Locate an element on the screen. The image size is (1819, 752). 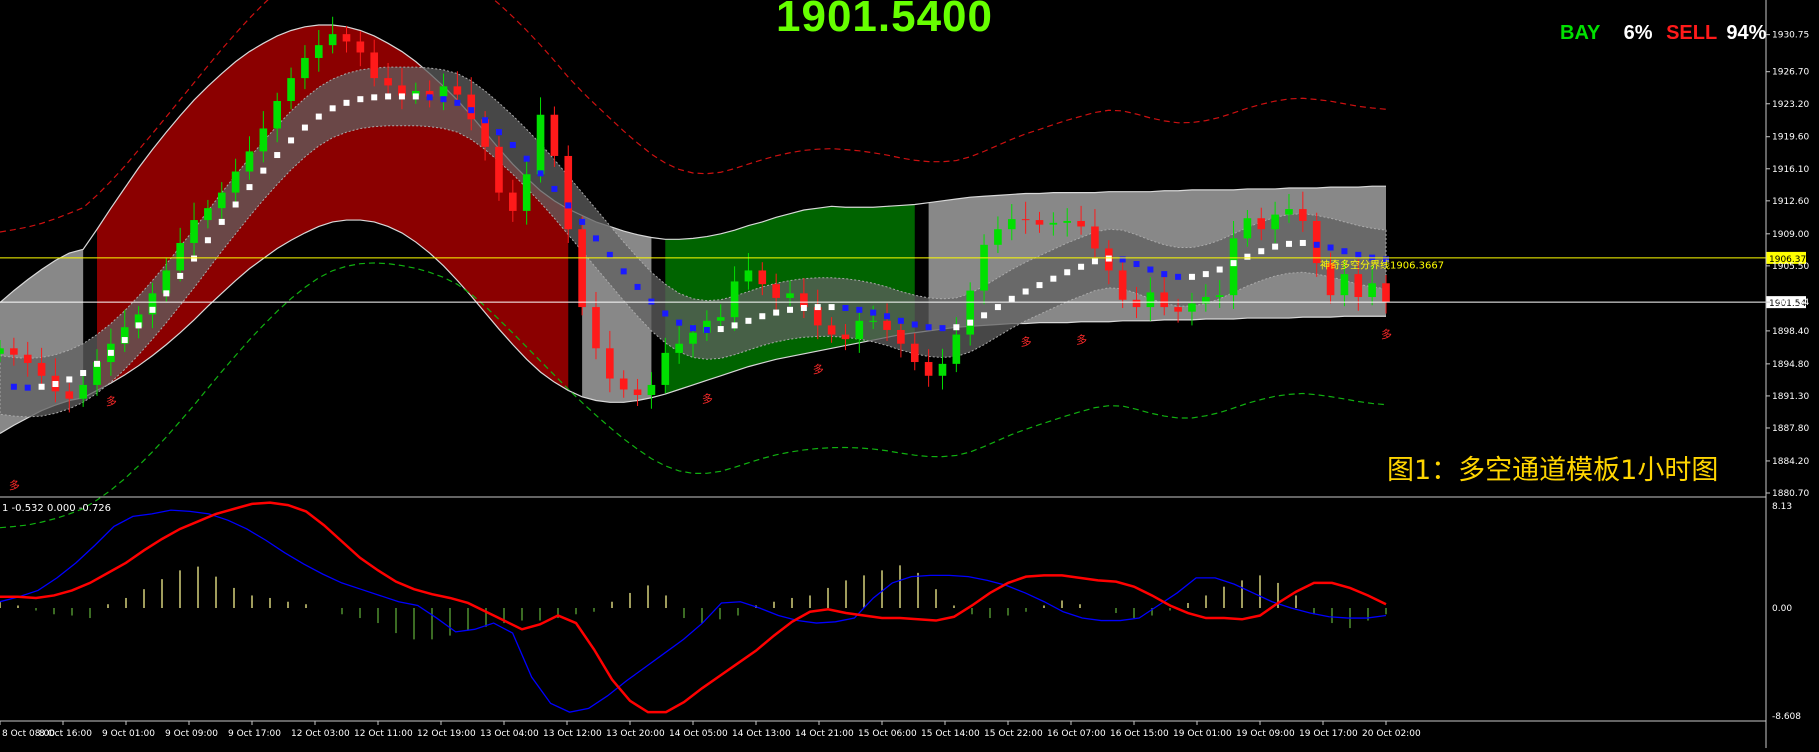
time-tick-label: 13 Oct 04:00 is located at coordinates (509, 734).